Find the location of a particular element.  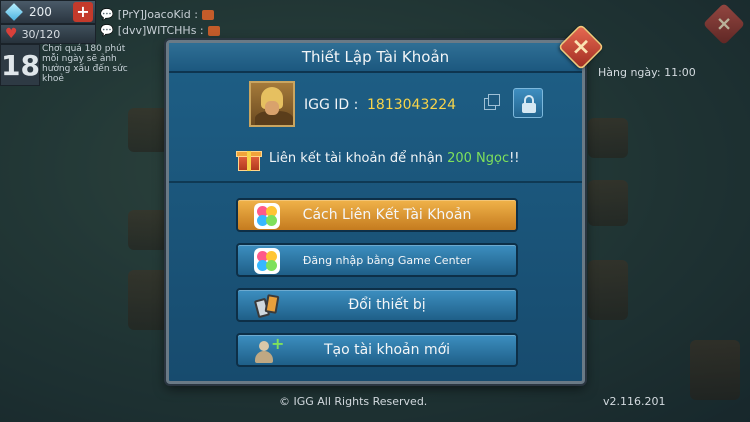

dialog-title: Thiết Lập Tài Khoản is located at coordinates (375, 58).